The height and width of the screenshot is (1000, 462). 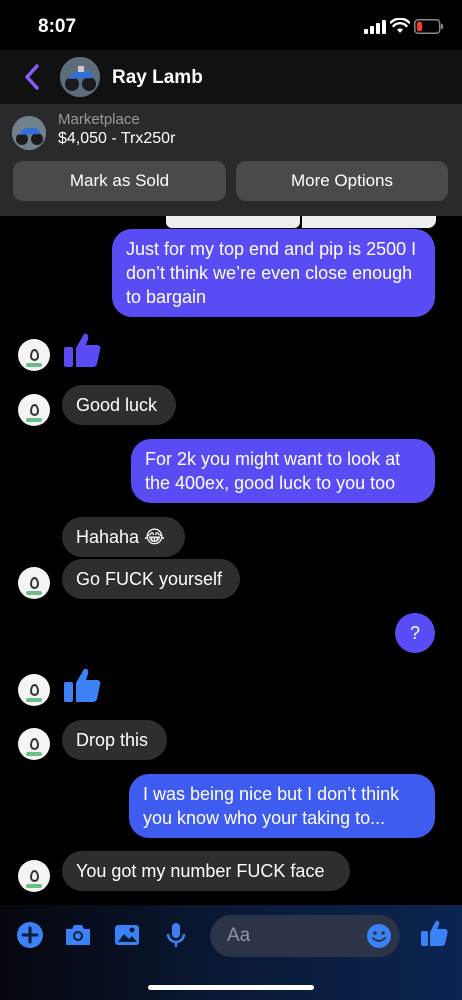 I want to click on contact-avatar, so click(x=80, y=77).